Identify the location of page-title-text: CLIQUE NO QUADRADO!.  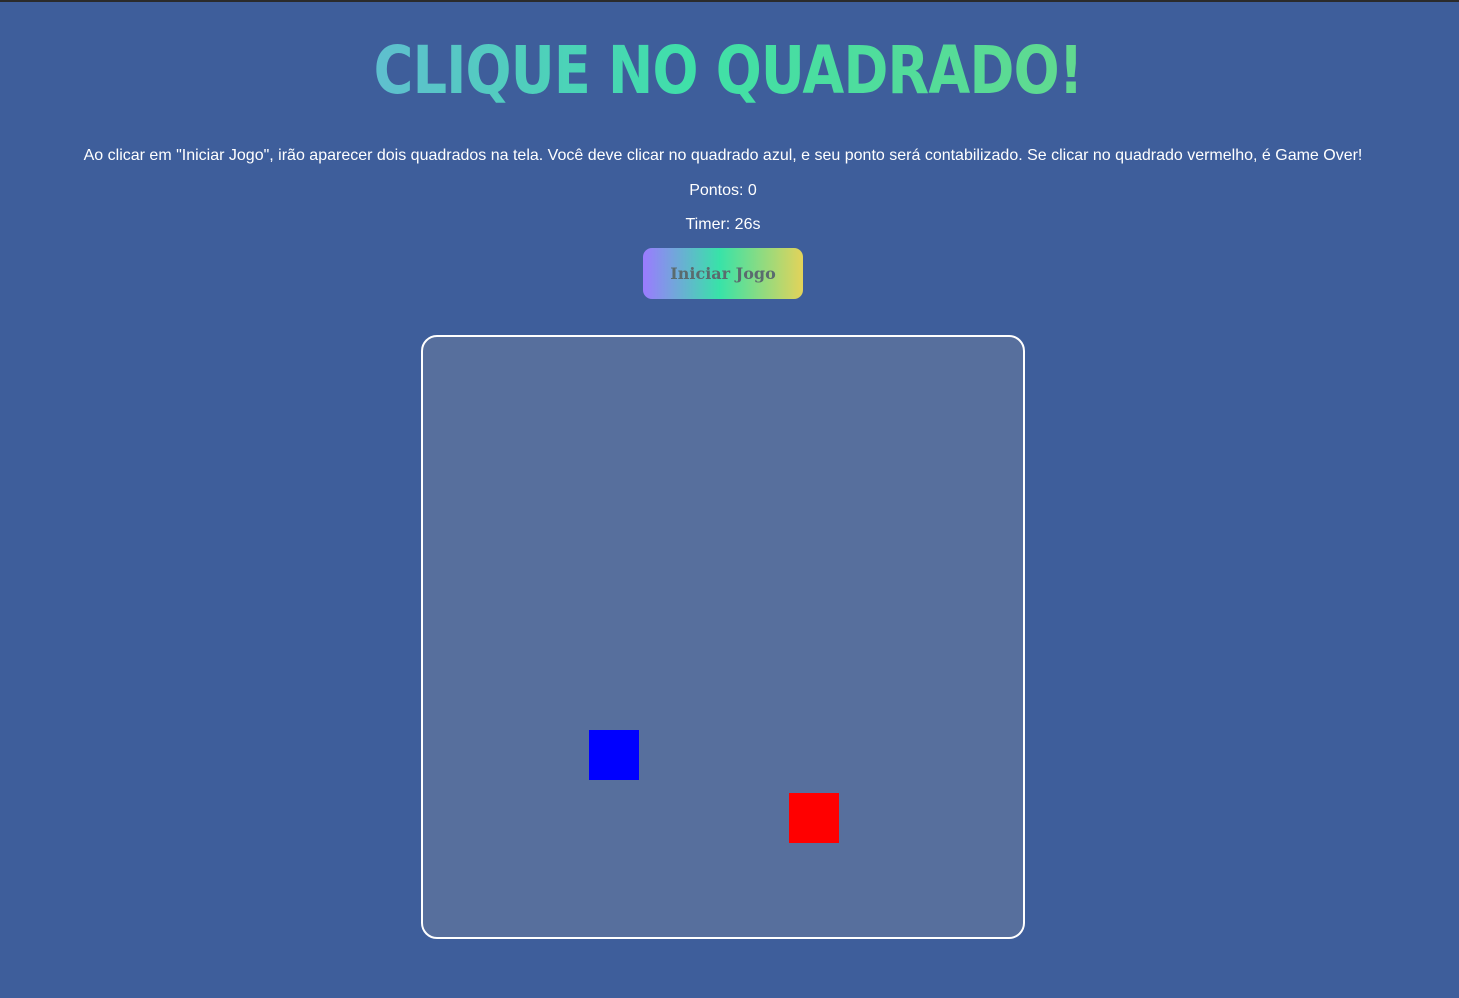
(728, 70).